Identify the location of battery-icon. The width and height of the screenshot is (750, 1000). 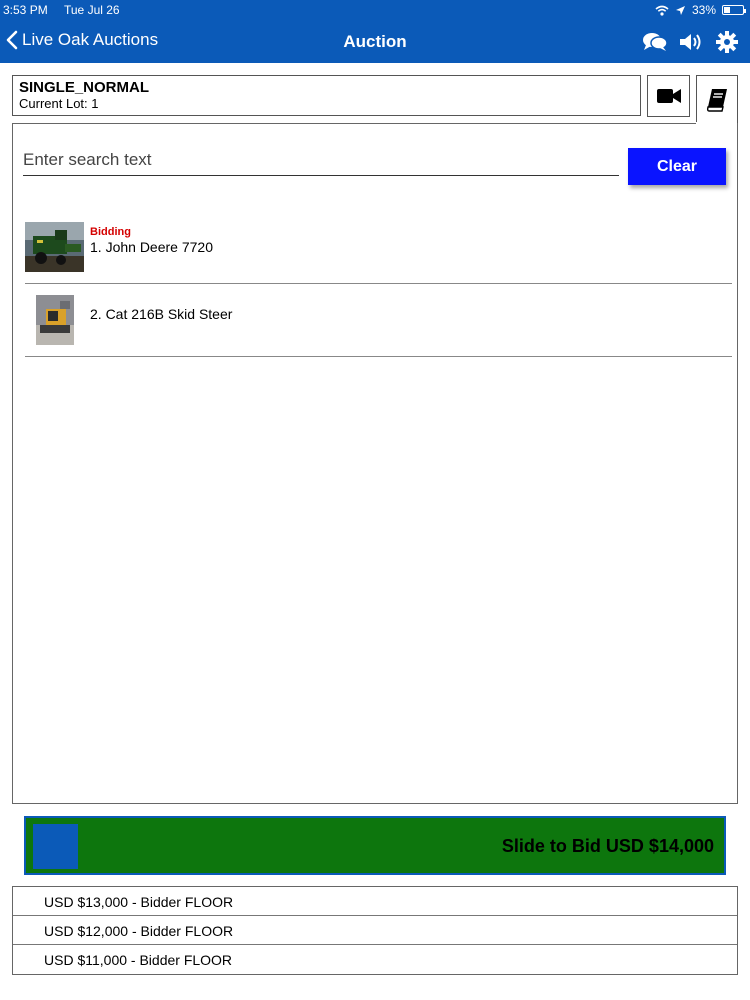
(734, 10).